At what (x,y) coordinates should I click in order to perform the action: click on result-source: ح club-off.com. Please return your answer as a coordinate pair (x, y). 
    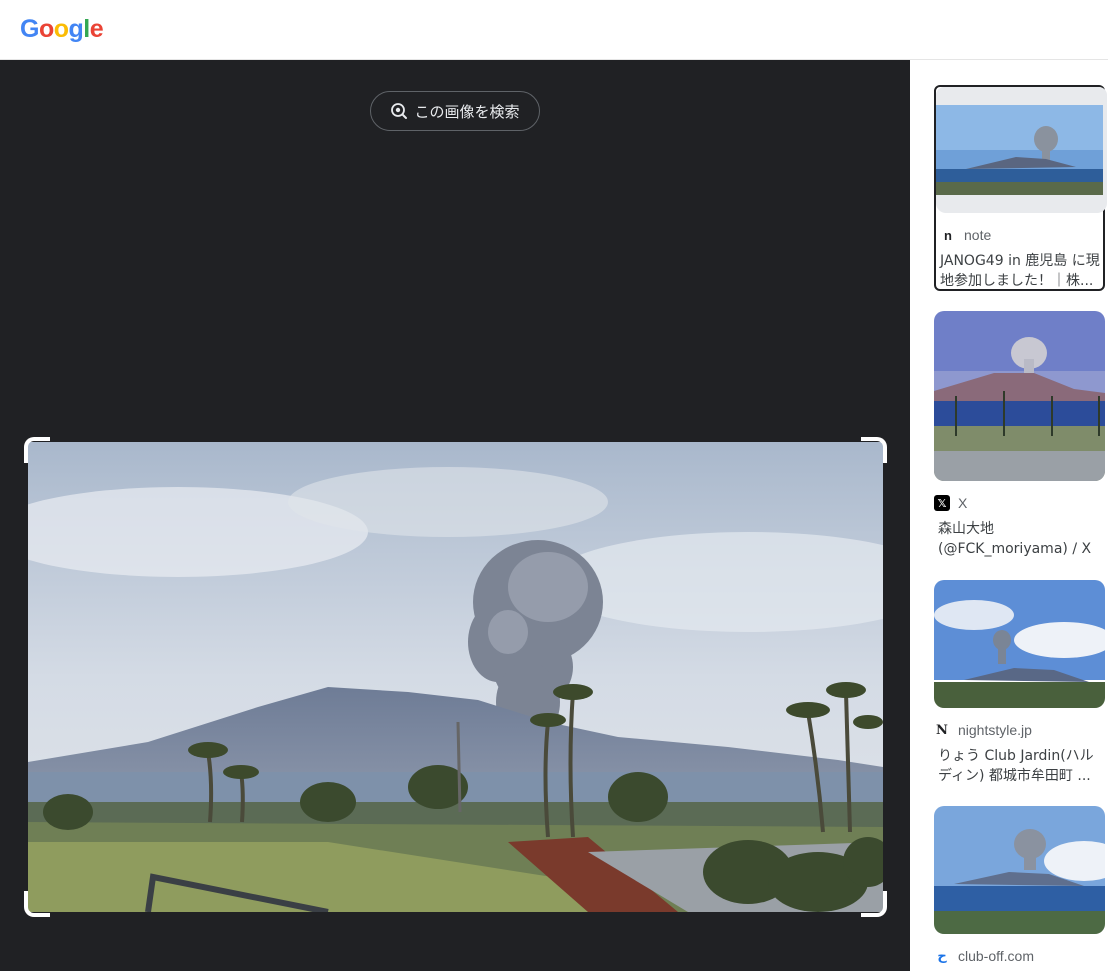
    Looking at the image, I should click on (1019, 956).